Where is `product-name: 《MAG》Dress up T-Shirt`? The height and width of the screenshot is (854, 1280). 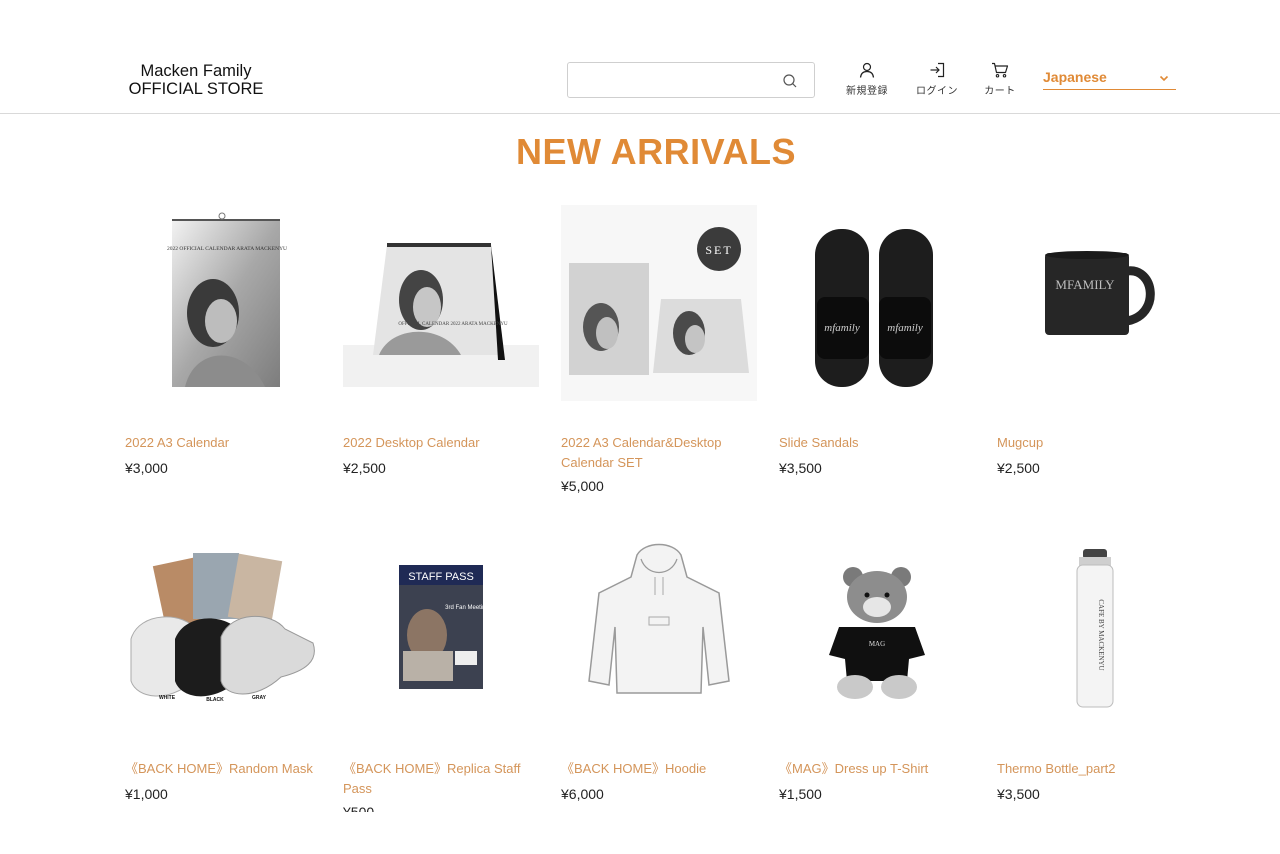 product-name: 《MAG》Dress up T-Shirt is located at coordinates (877, 769).